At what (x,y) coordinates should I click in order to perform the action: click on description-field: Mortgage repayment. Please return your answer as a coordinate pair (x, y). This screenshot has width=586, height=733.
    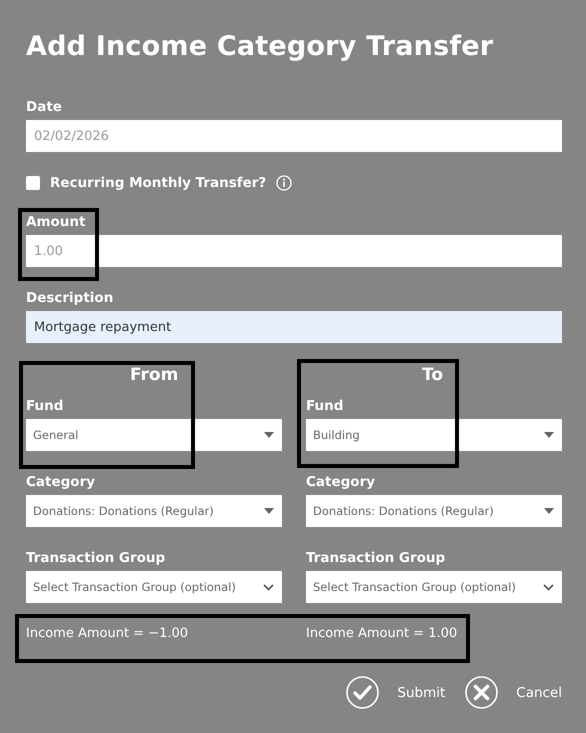
    Looking at the image, I should click on (294, 327).